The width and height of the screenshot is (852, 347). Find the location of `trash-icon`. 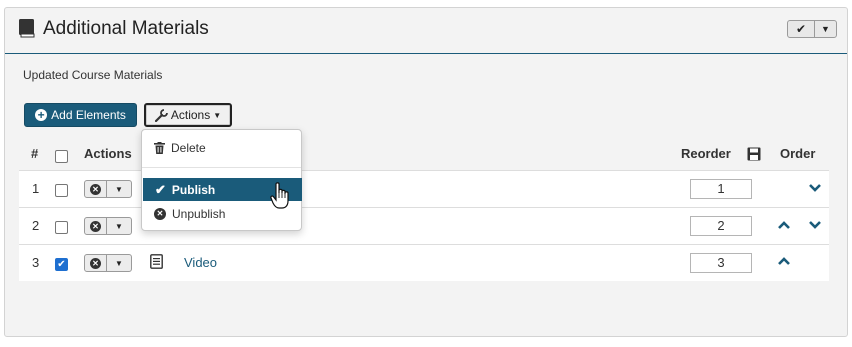

trash-icon is located at coordinates (159, 147).